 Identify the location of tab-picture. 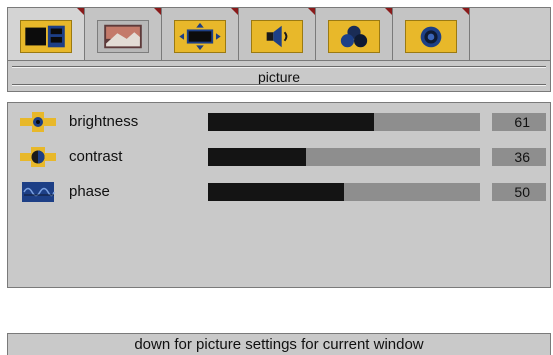
(123, 34).